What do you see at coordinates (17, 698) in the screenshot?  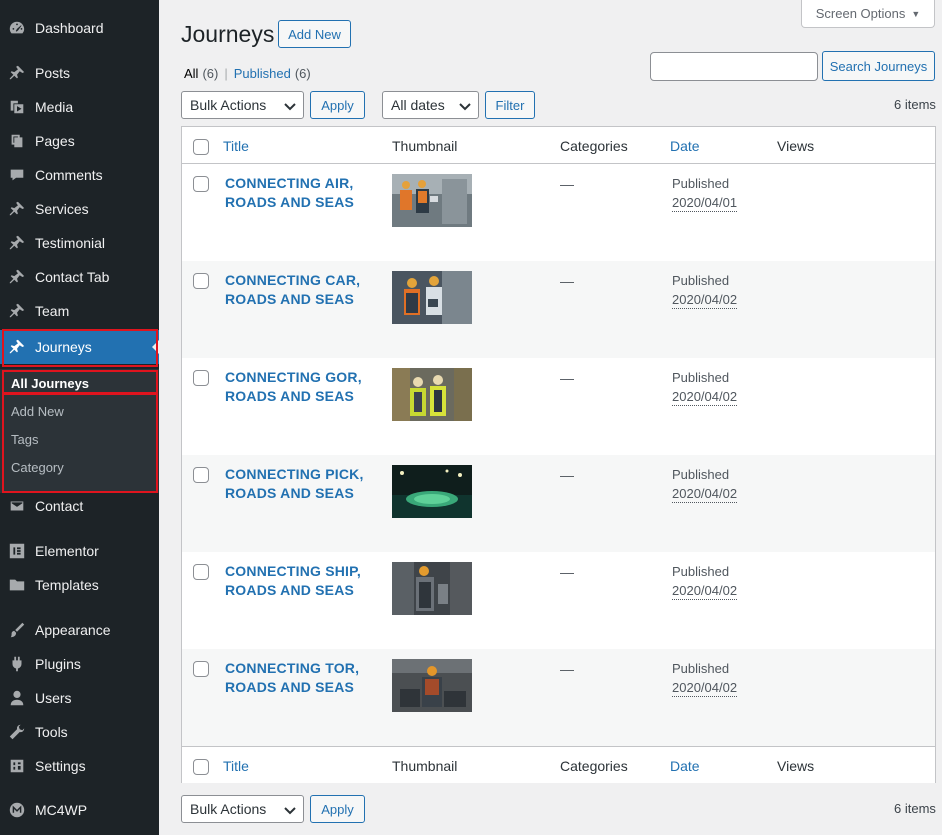 I see `users-icon` at bounding box center [17, 698].